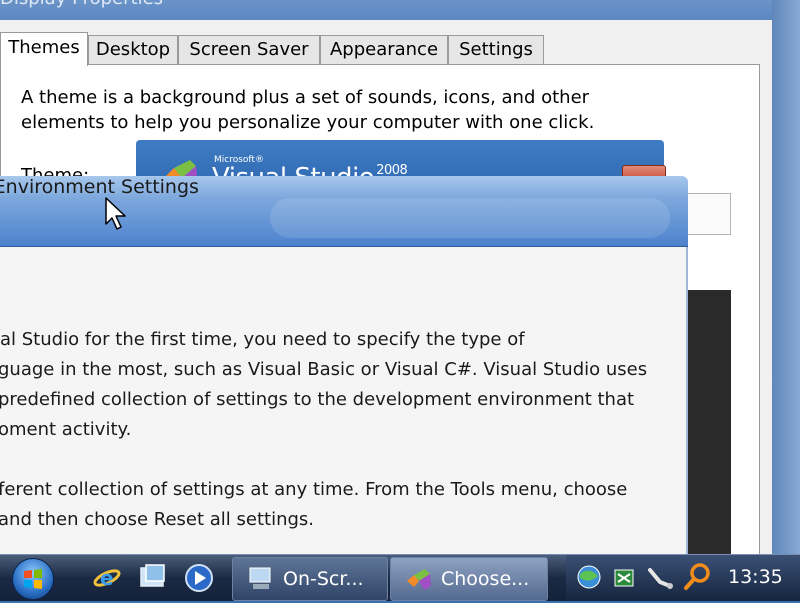  I want to click on tab-label: Desktop, so click(133, 49).